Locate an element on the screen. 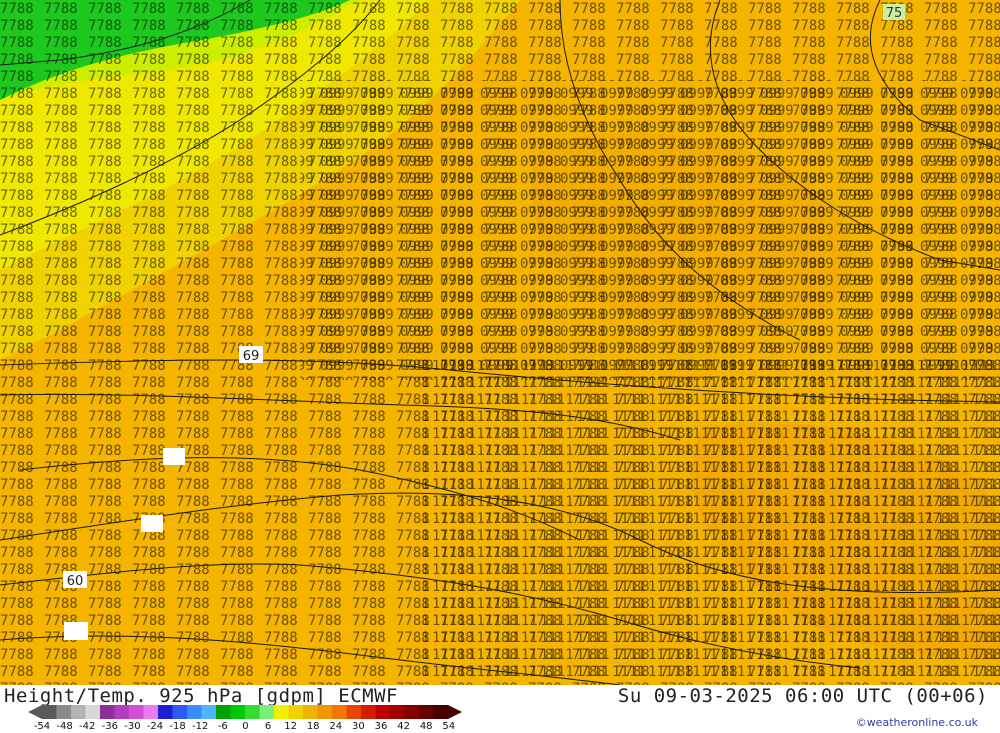 This screenshot has width=1000, height=733. scale-tick-label: 0 is located at coordinates (245, 726).